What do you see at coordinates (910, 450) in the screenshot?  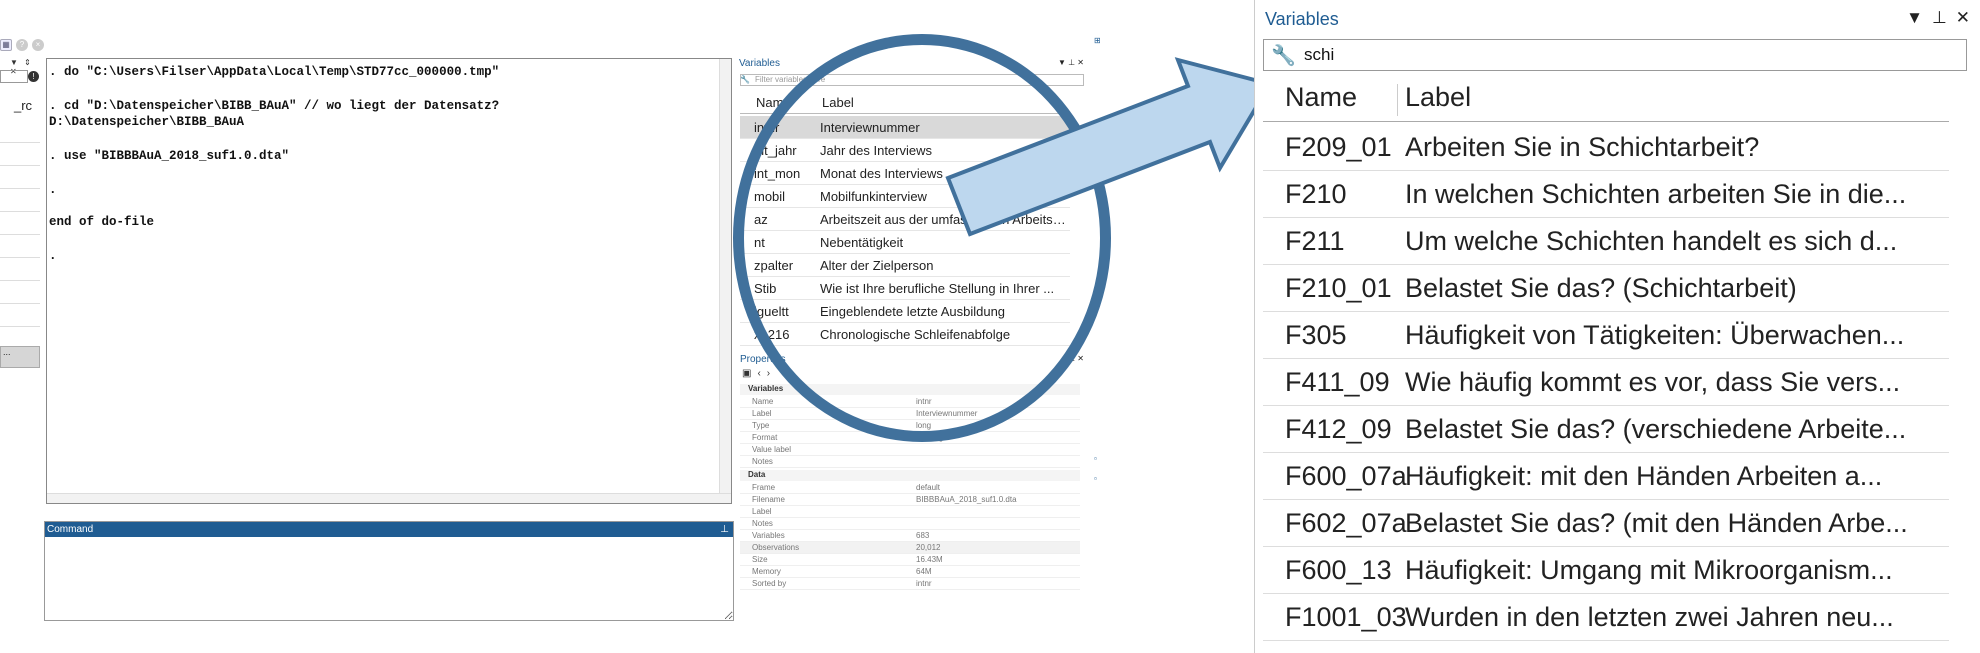 I see `property-row: Value label` at bounding box center [910, 450].